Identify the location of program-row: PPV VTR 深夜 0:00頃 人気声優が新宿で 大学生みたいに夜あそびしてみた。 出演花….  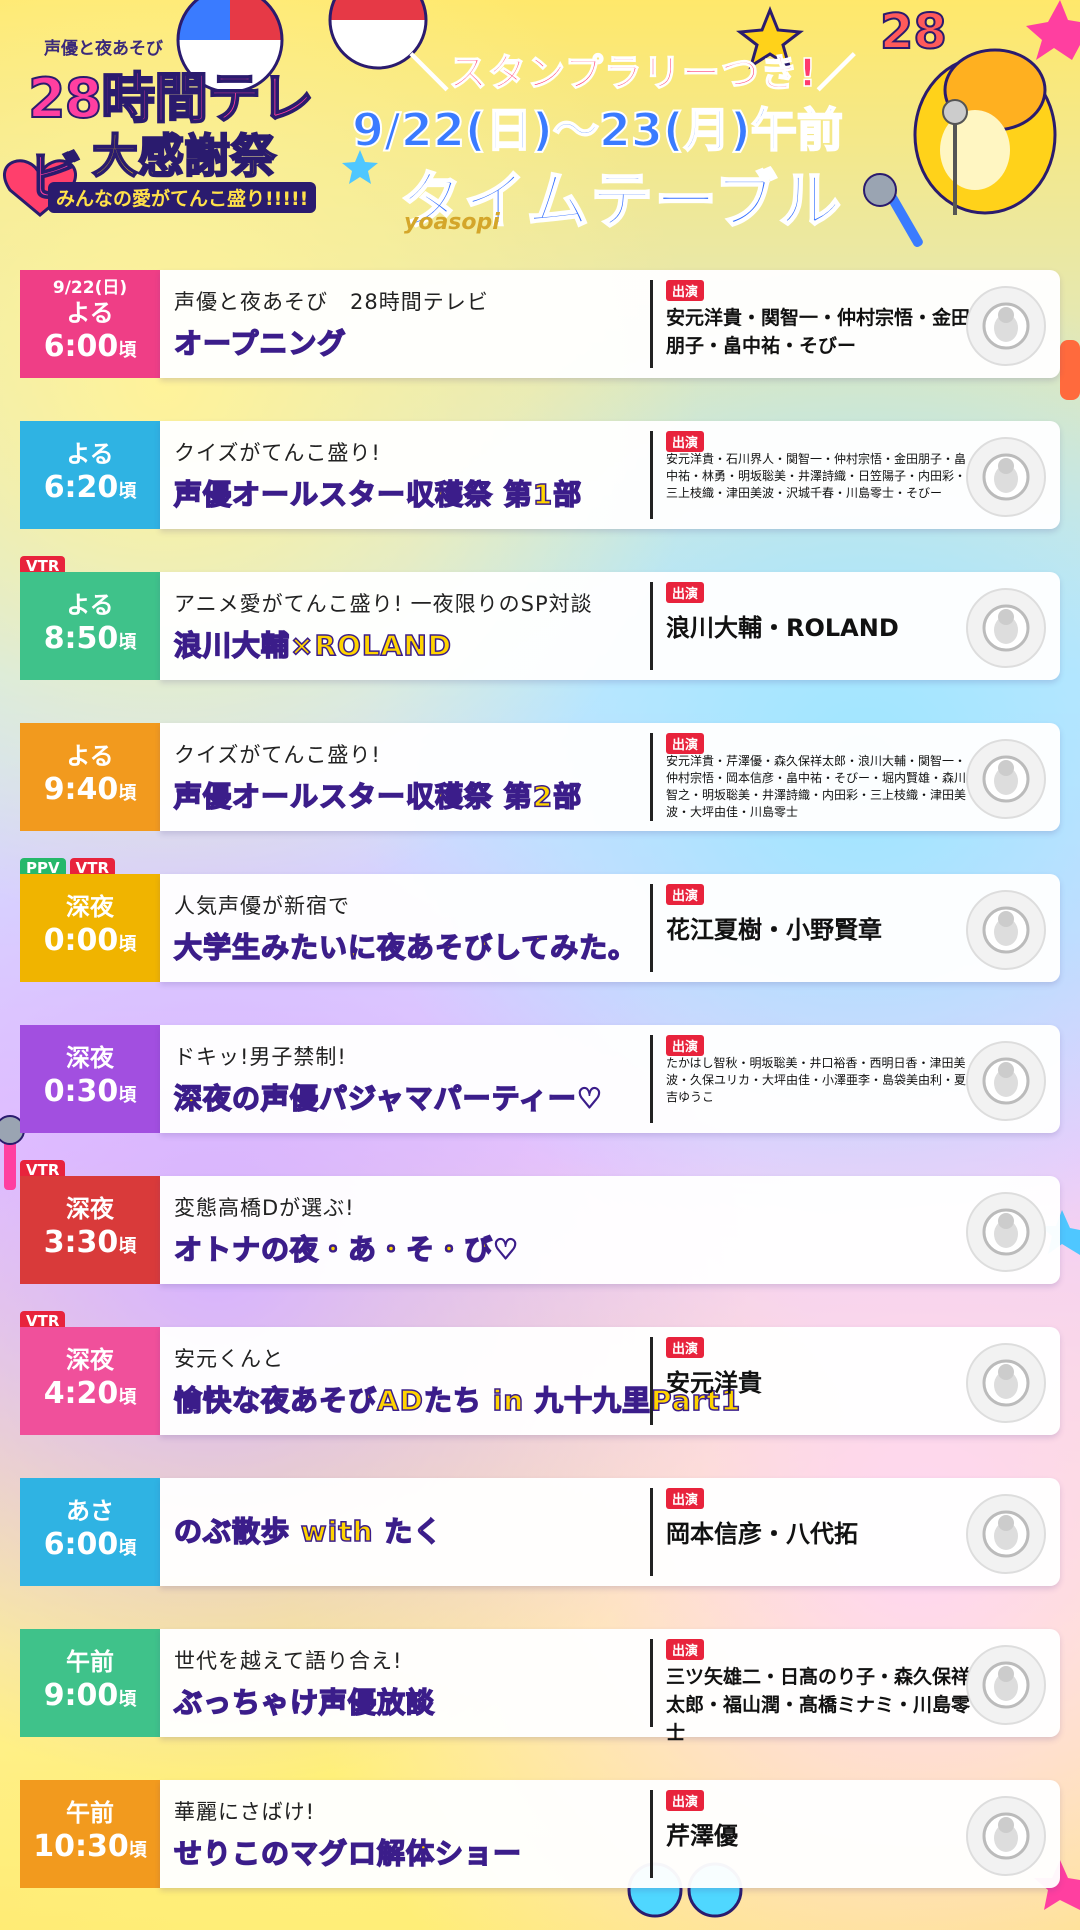
(540, 920).